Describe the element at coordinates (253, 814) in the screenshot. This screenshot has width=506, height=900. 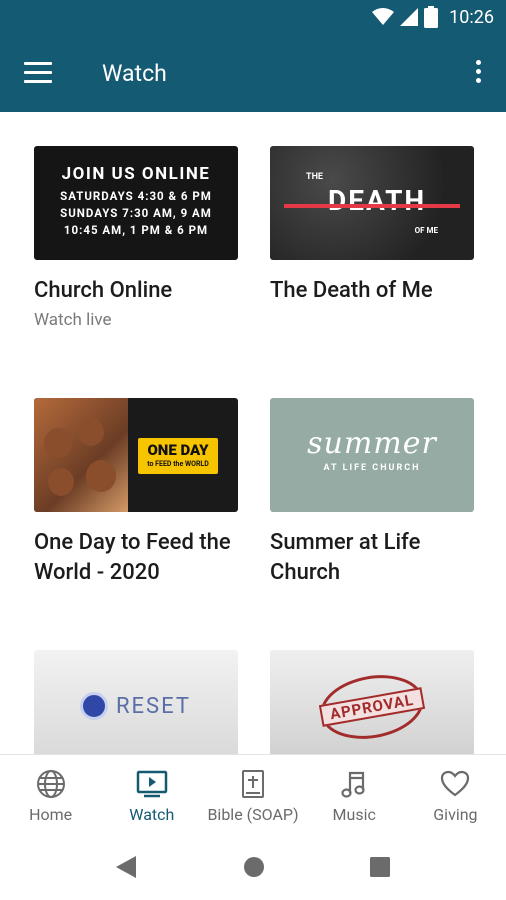
I see `nav-label: Bible (SOAP)` at that location.